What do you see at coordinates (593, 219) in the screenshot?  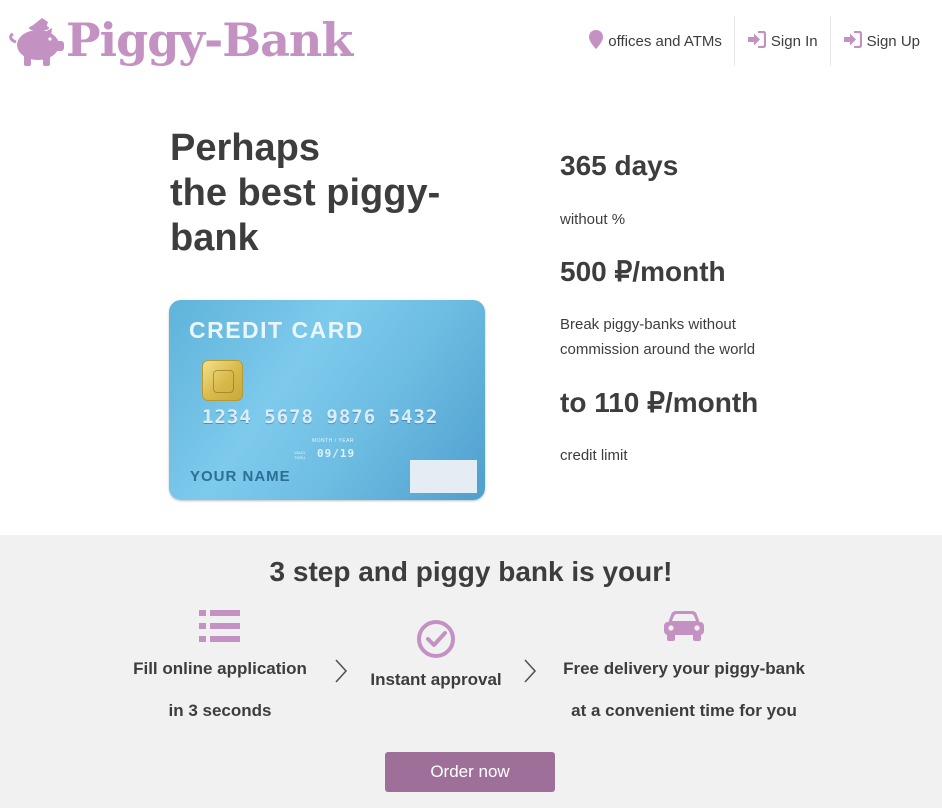 I see `feature-description: without %` at bounding box center [593, 219].